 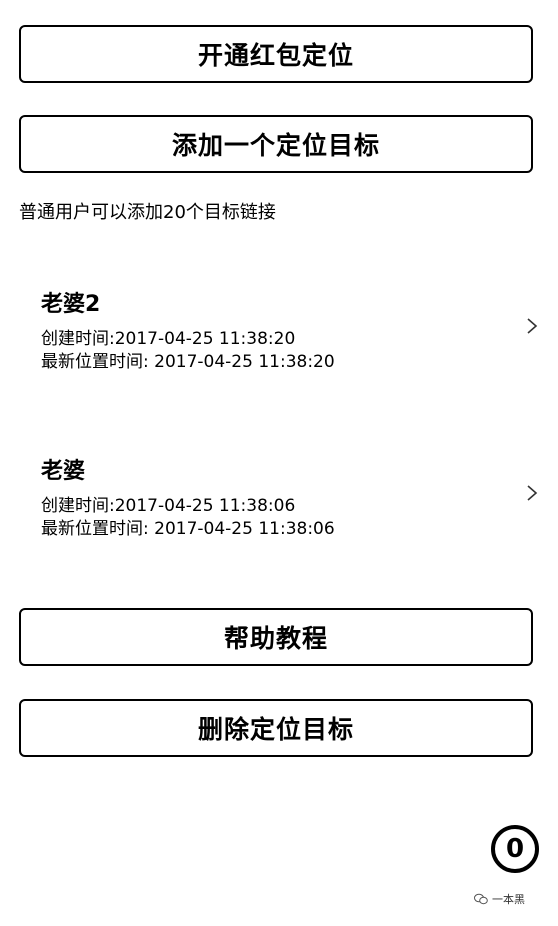 What do you see at coordinates (276, 728) in the screenshot?
I see `delete-location-target-button: 删除定位目标` at bounding box center [276, 728].